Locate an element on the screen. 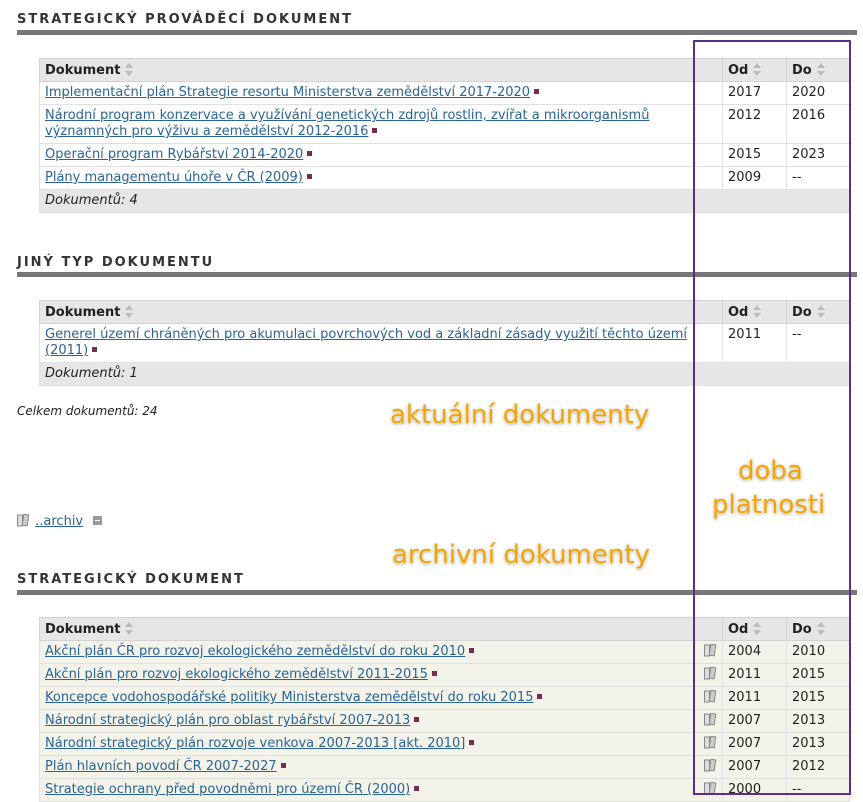 The image size is (863, 802). archive-toggle: ..archiv is located at coordinates (60, 521).